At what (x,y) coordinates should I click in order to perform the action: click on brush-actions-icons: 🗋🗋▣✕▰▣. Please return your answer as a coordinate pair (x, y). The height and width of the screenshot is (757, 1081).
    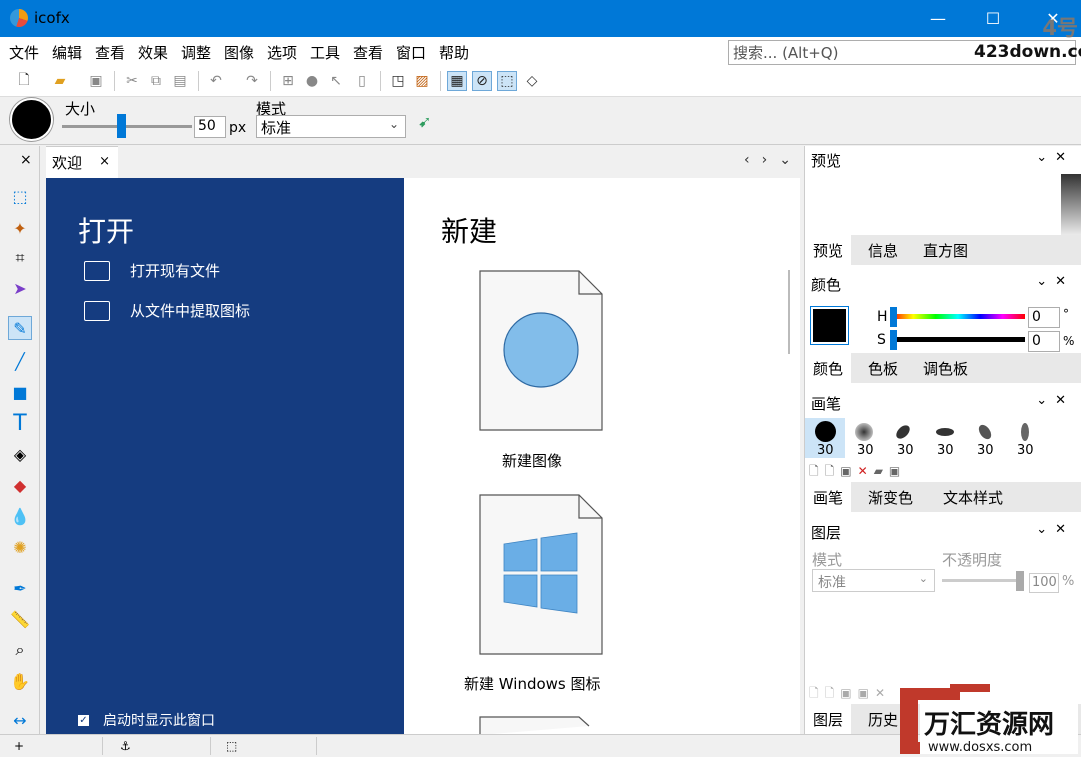
    Looking at the image, I should click on (857, 472).